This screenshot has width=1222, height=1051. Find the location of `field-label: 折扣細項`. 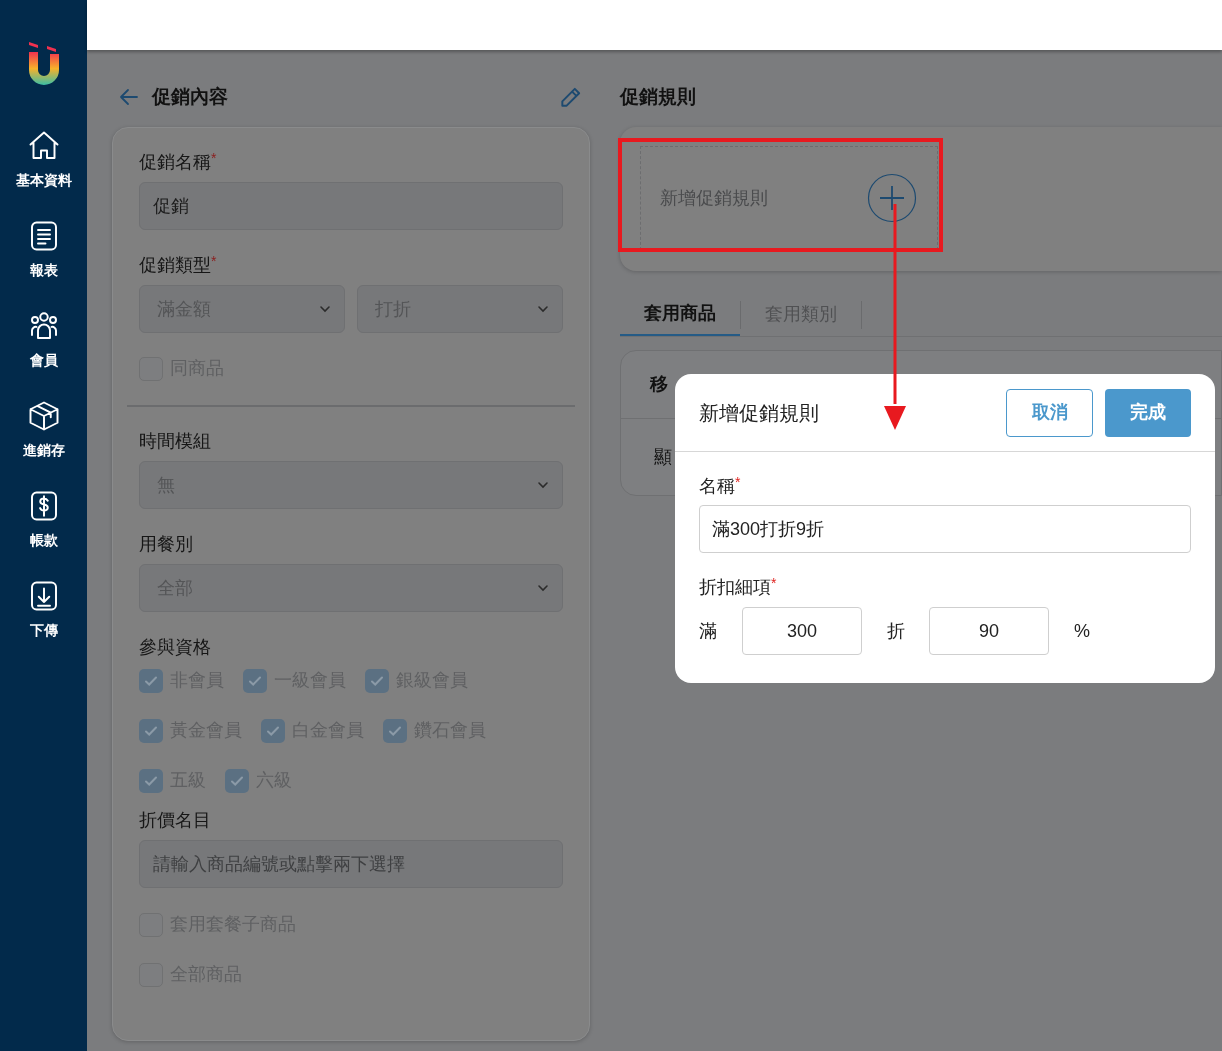

field-label: 折扣細項 is located at coordinates (735, 587).